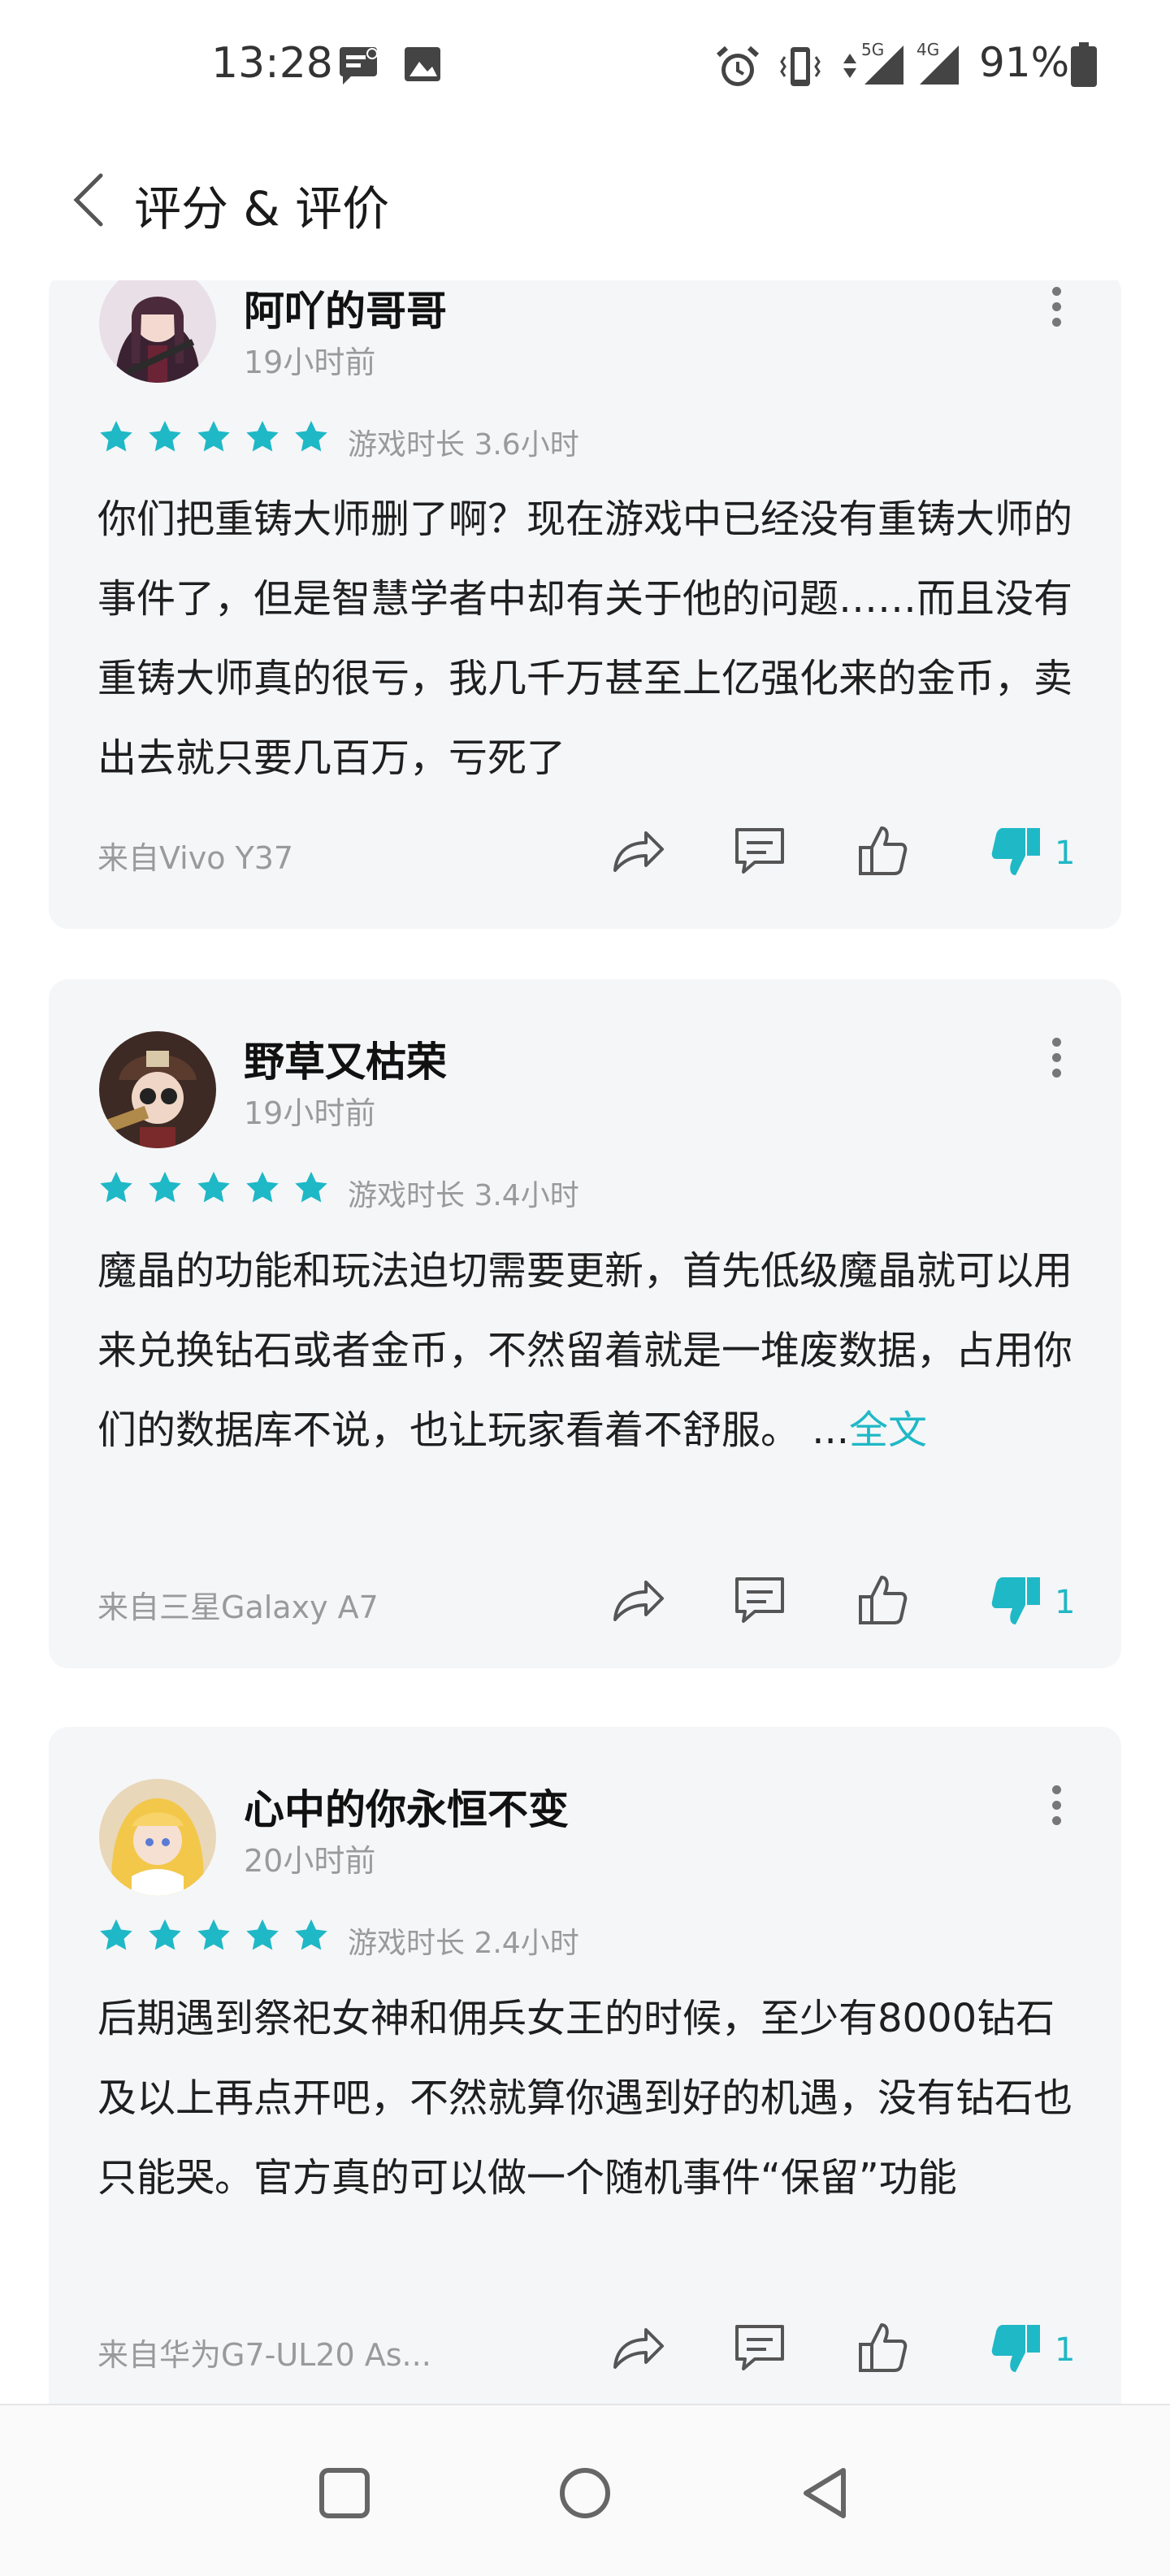 The image size is (1170, 2576). What do you see at coordinates (850, 68) in the screenshot?
I see `data-arrows-icon` at bounding box center [850, 68].